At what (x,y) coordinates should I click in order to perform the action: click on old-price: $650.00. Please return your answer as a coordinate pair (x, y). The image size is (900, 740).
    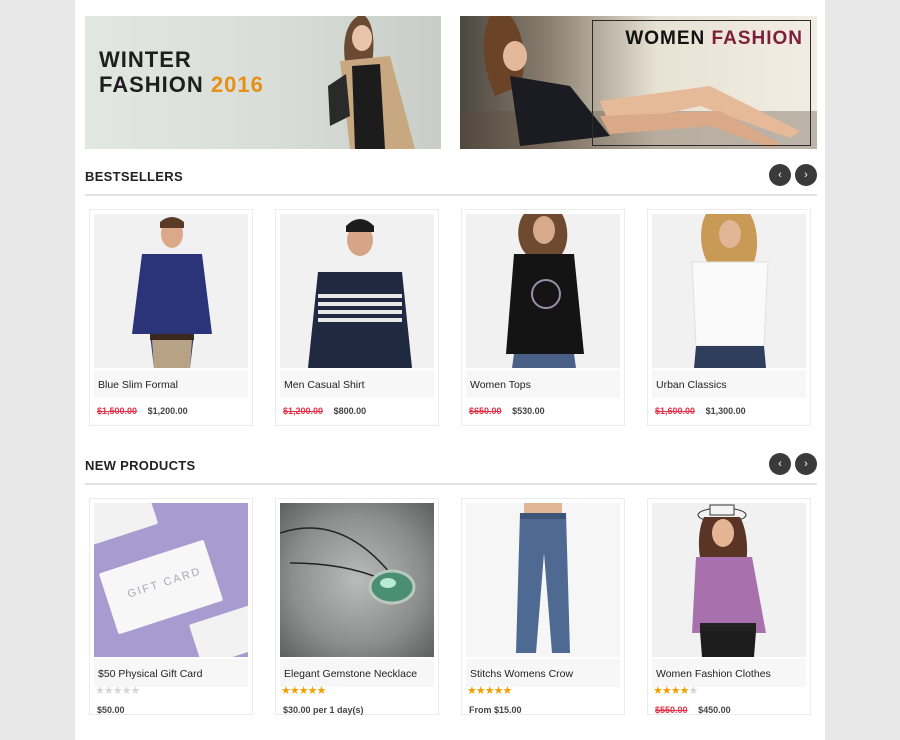
    Looking at the image, I should click on (485, 411).